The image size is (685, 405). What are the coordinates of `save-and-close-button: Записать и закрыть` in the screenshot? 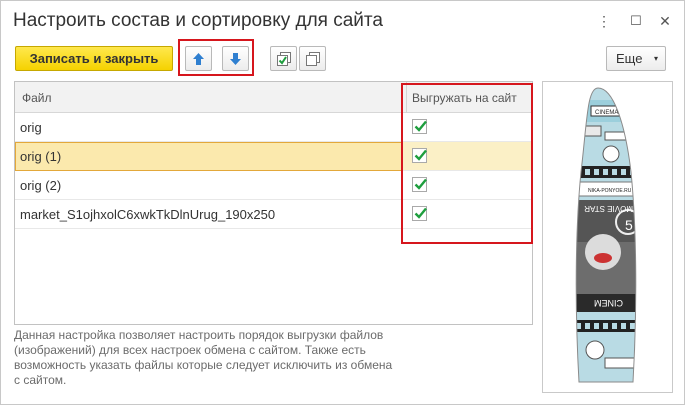 It's located at (94, 58).